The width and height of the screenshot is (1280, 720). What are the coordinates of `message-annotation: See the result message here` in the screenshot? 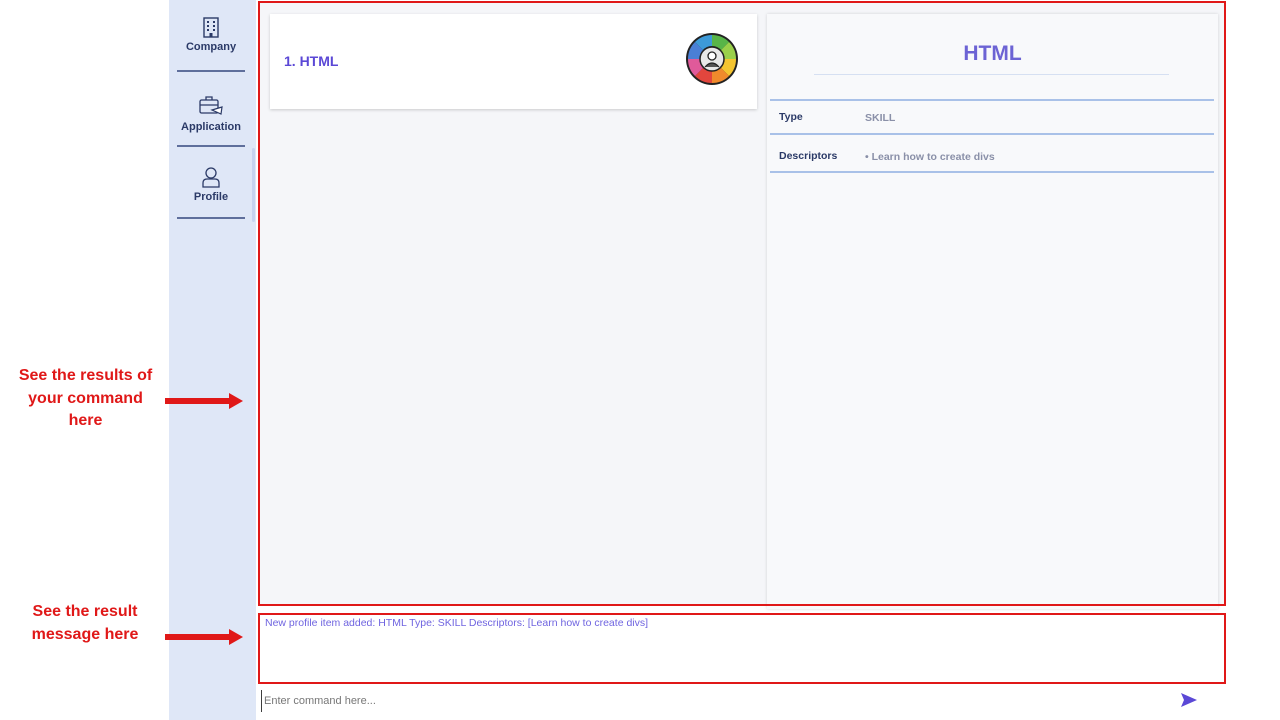 It's located at (85, 623).